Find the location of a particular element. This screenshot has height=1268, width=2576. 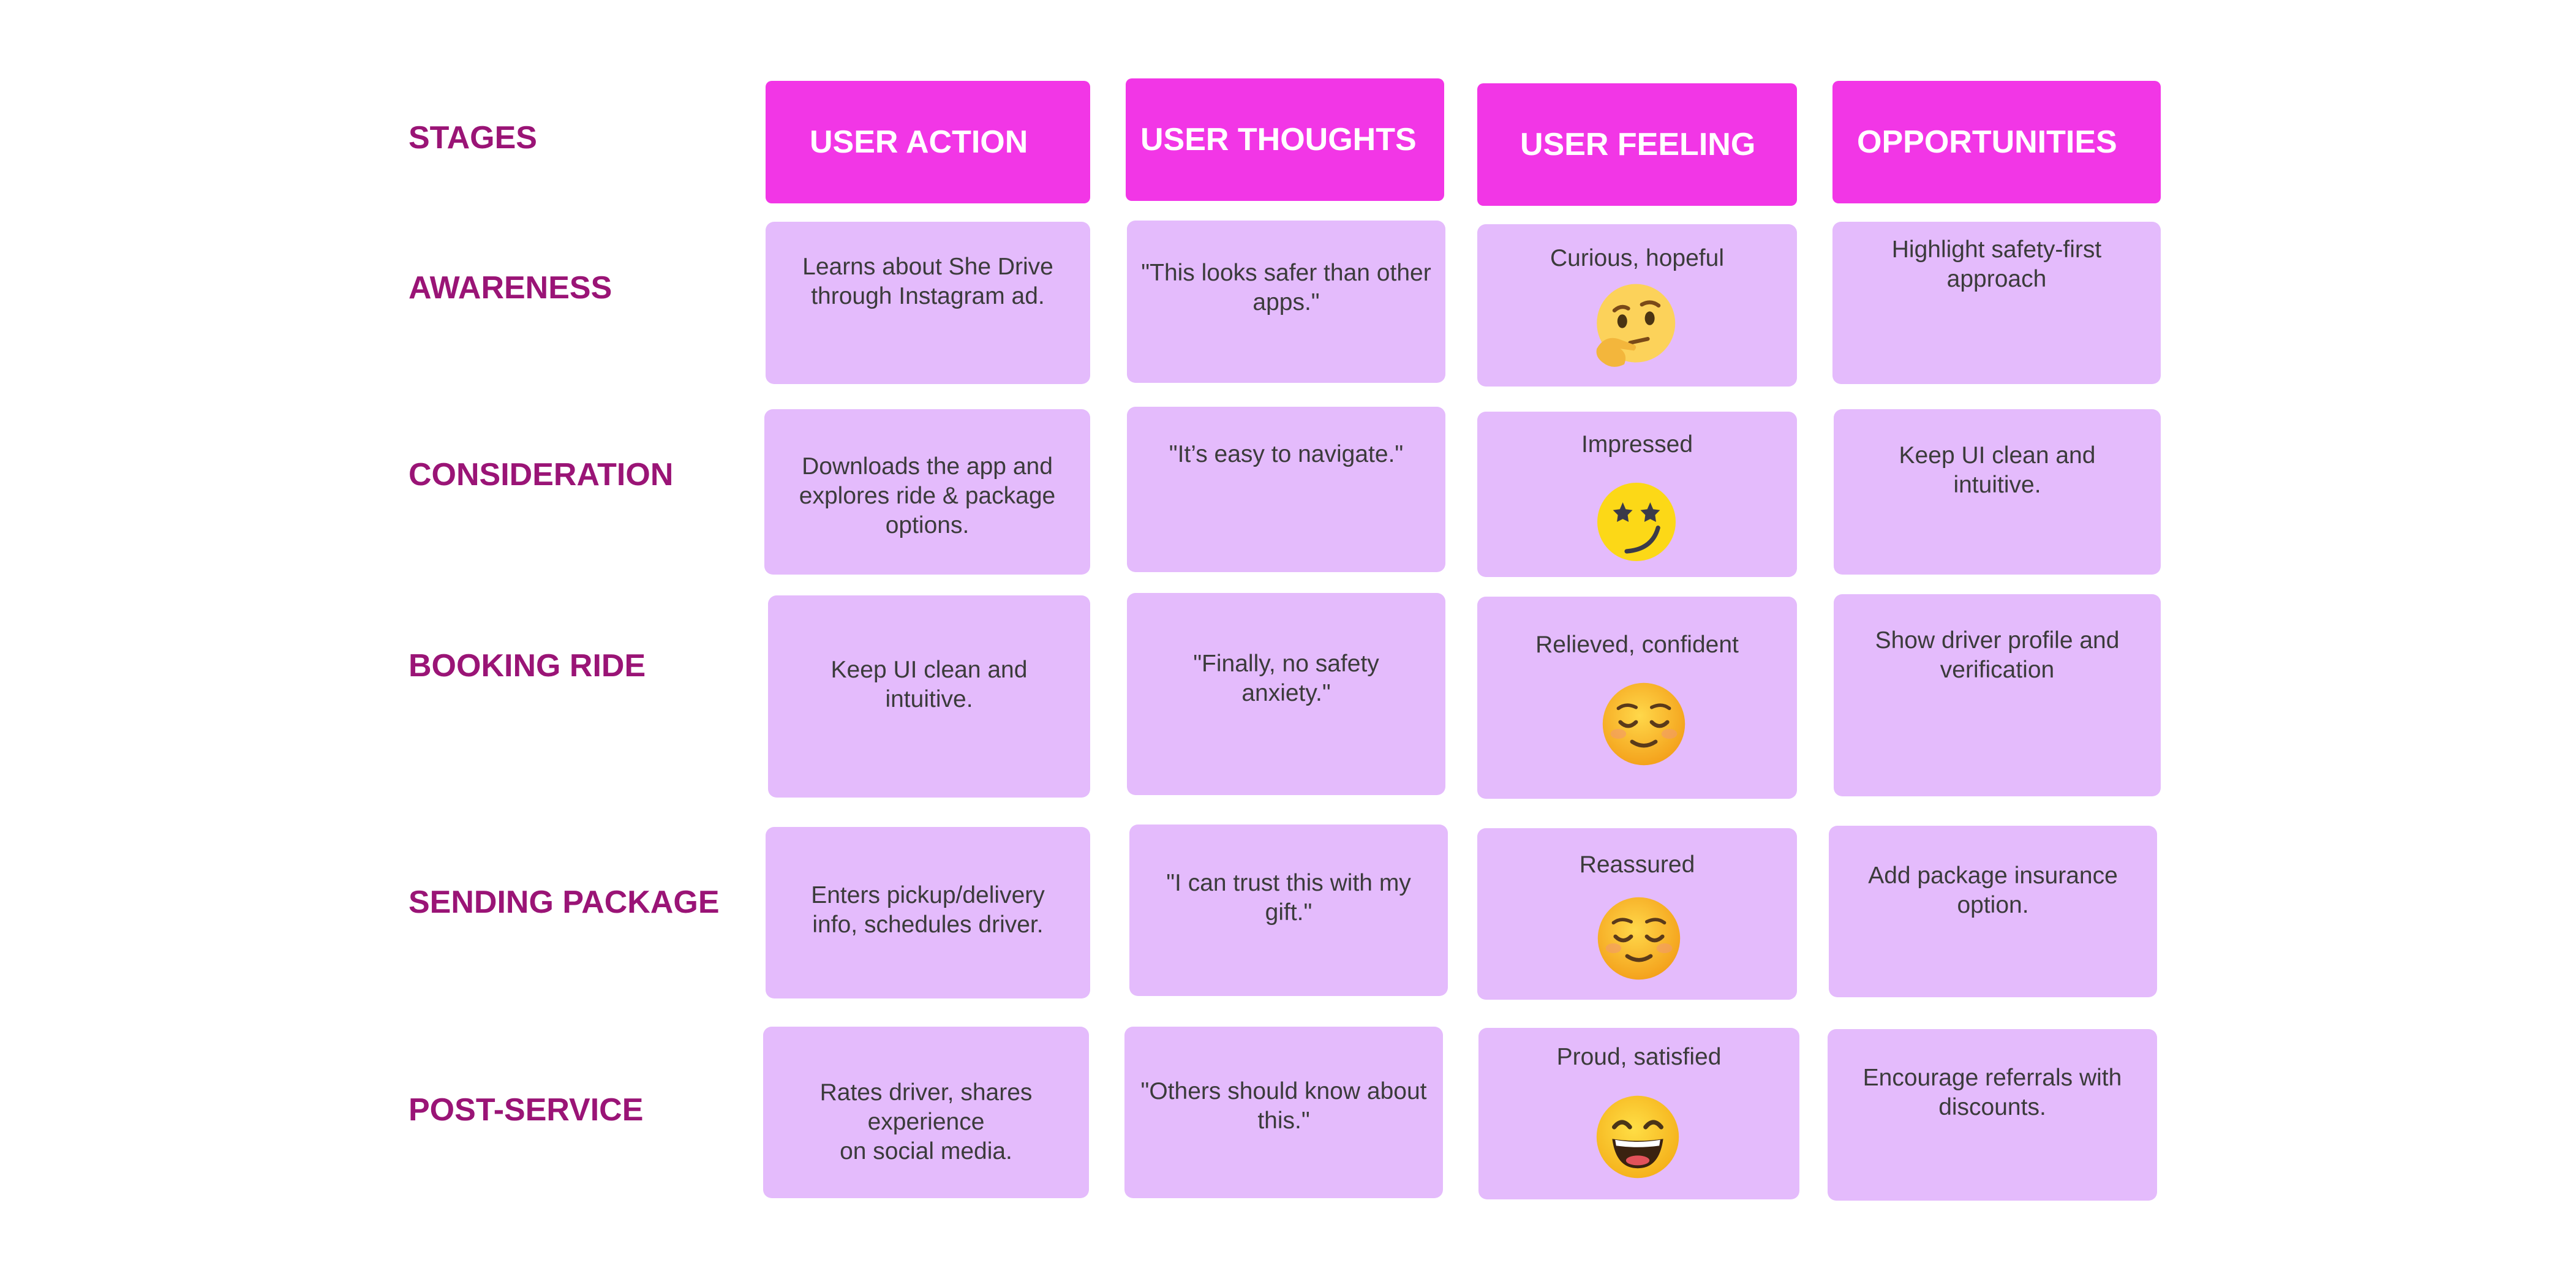

card-thought-sending-package: "I can trust this with my gift." is located at coordinates (1288, 910).